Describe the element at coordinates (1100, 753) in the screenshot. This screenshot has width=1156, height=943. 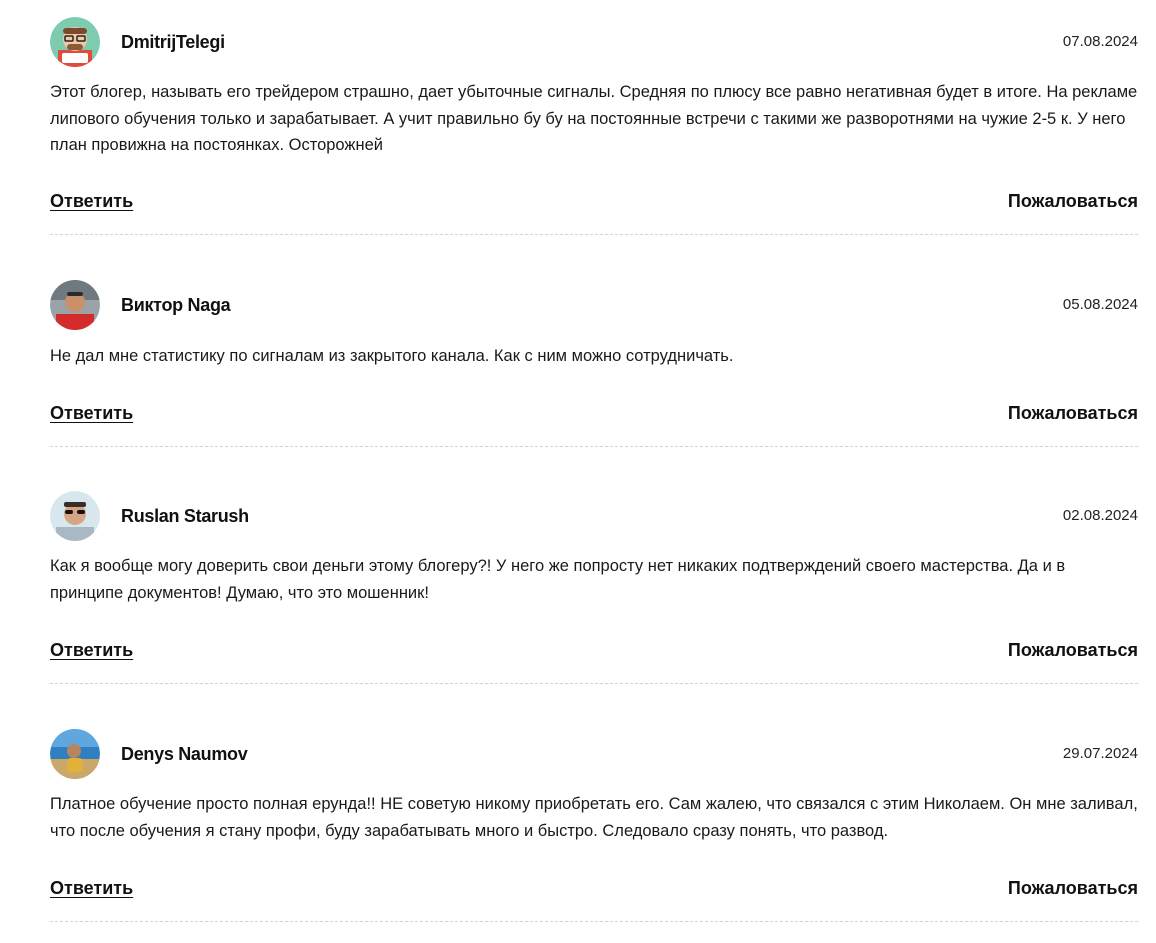
I see `comment-date: 29.07.2024` at that location.